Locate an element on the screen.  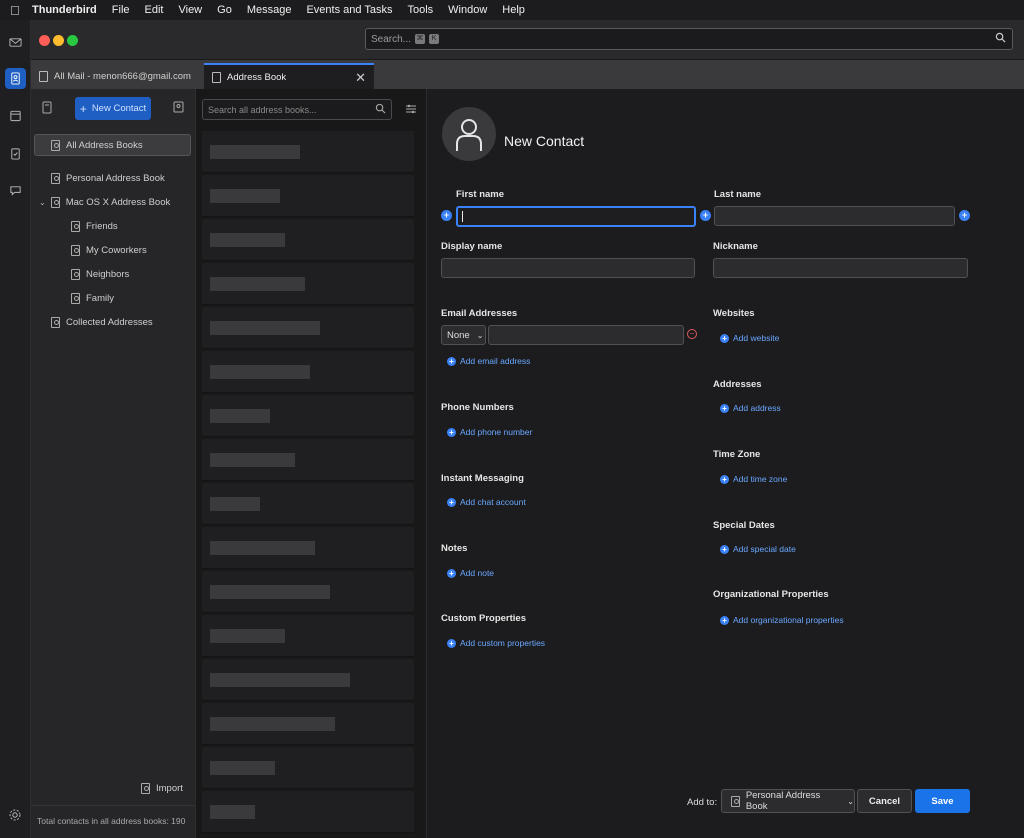
zoom-window-button is located at coordinates (72, 40).